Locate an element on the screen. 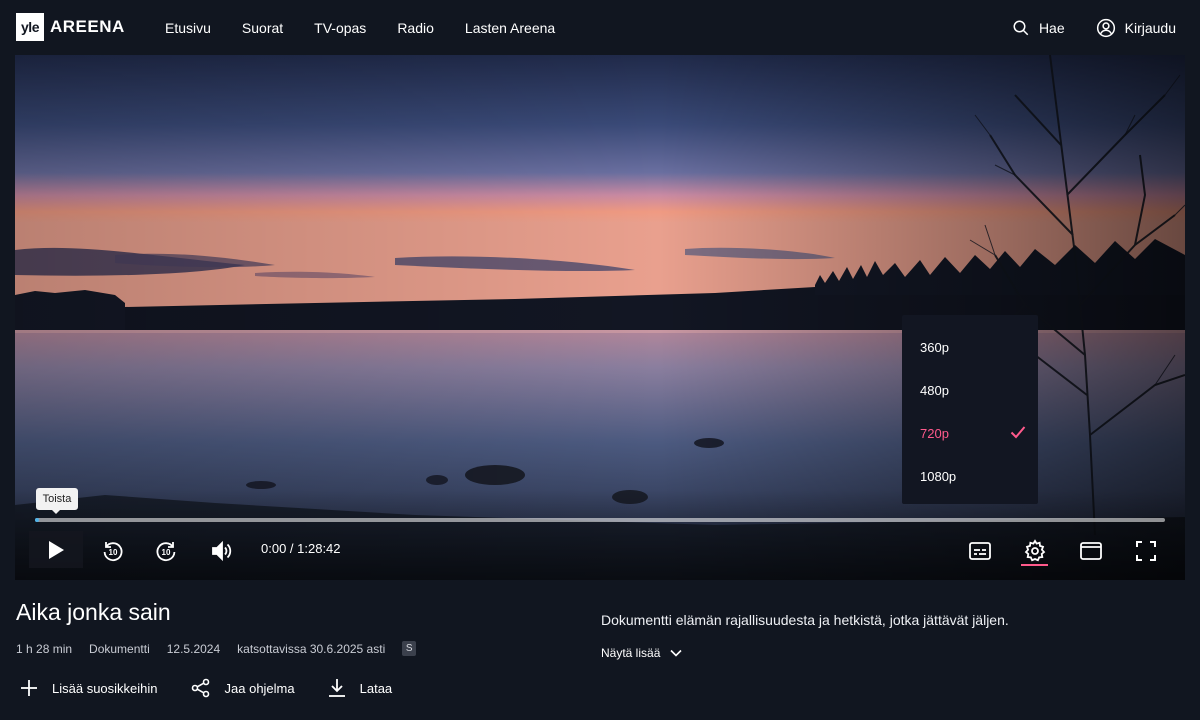  yle-logo-mark: yle is located at coordinates (30, 27).